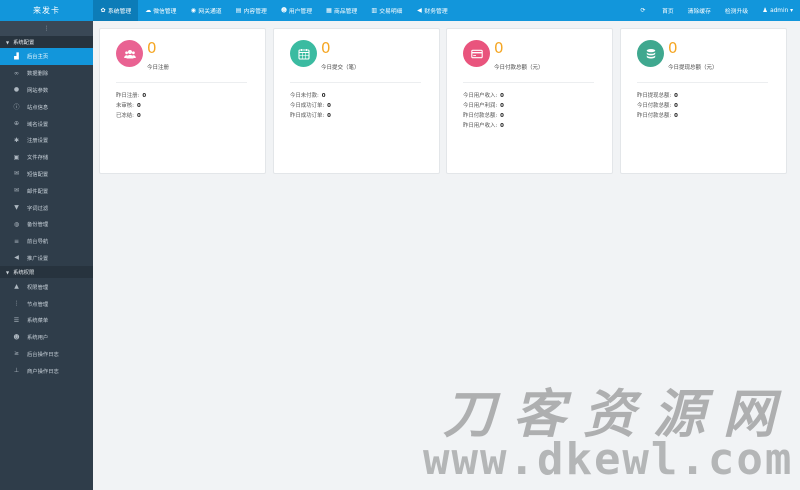 The image size is (800, 490). I want to click on sidebar-item-1-3: ☻ 系统用户, so click(46, 337).